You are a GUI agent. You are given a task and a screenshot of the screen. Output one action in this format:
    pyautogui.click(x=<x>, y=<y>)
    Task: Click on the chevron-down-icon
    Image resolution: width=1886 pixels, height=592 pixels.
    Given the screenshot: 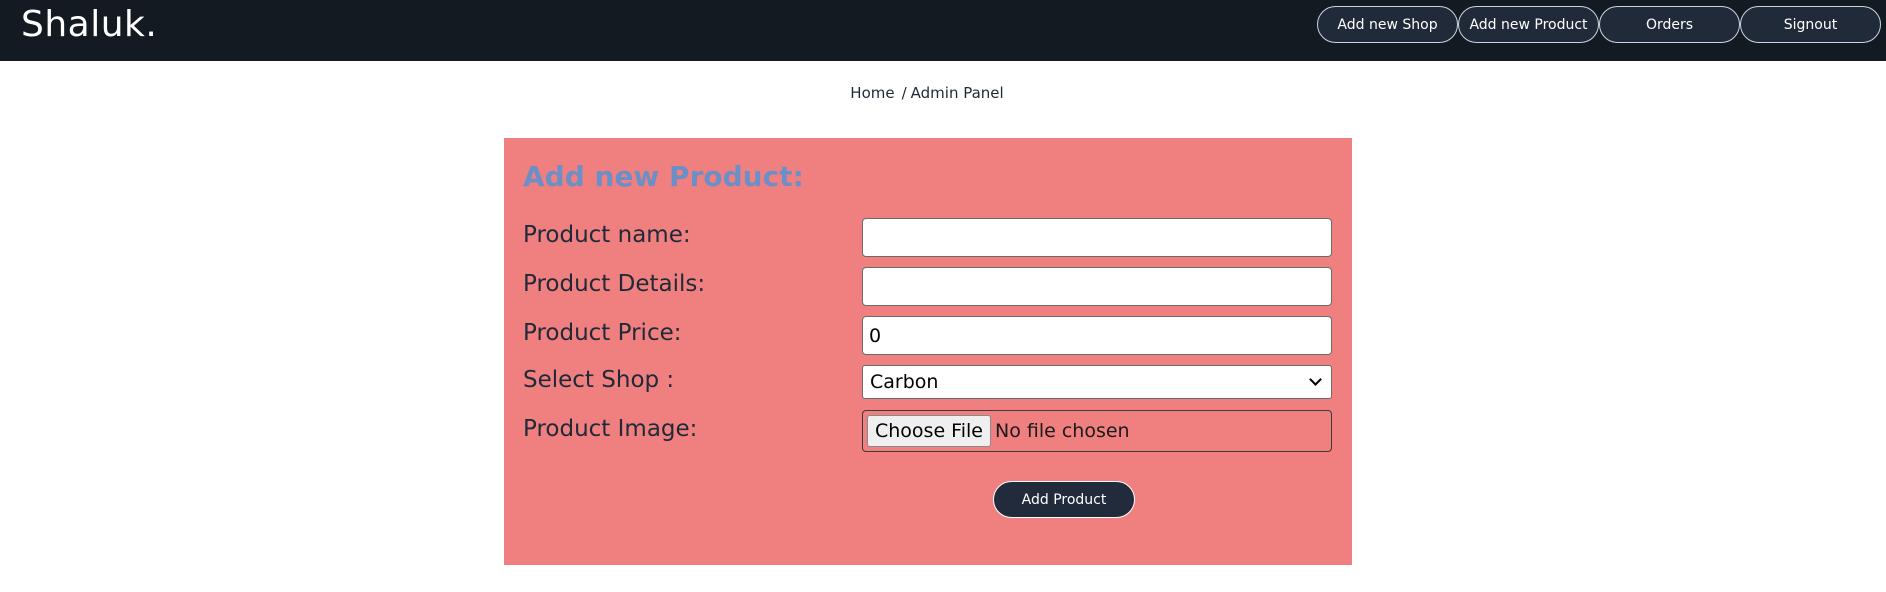 What is the action you would take?
    pyautogui.click(x=1315, y=379)
    